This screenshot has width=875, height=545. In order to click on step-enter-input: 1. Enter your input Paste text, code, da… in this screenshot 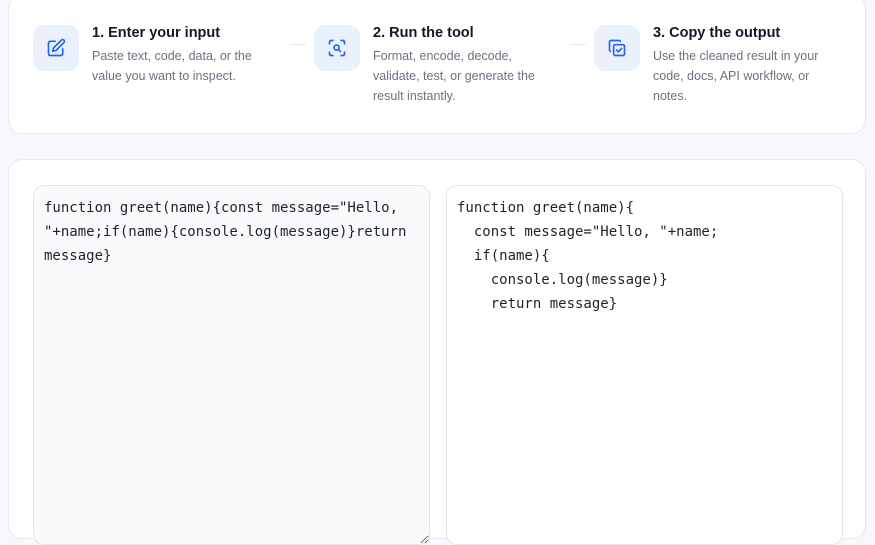, I will do `click(151, 55)`.